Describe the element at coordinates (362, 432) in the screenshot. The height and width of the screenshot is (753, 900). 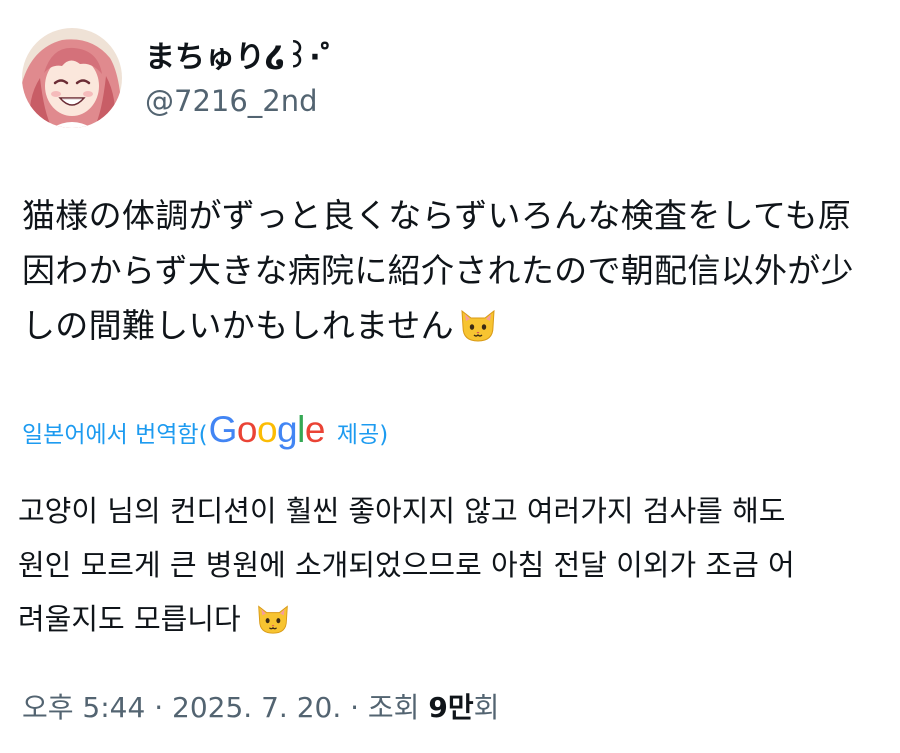
I see `provided-by-label: 제공)` at that location.